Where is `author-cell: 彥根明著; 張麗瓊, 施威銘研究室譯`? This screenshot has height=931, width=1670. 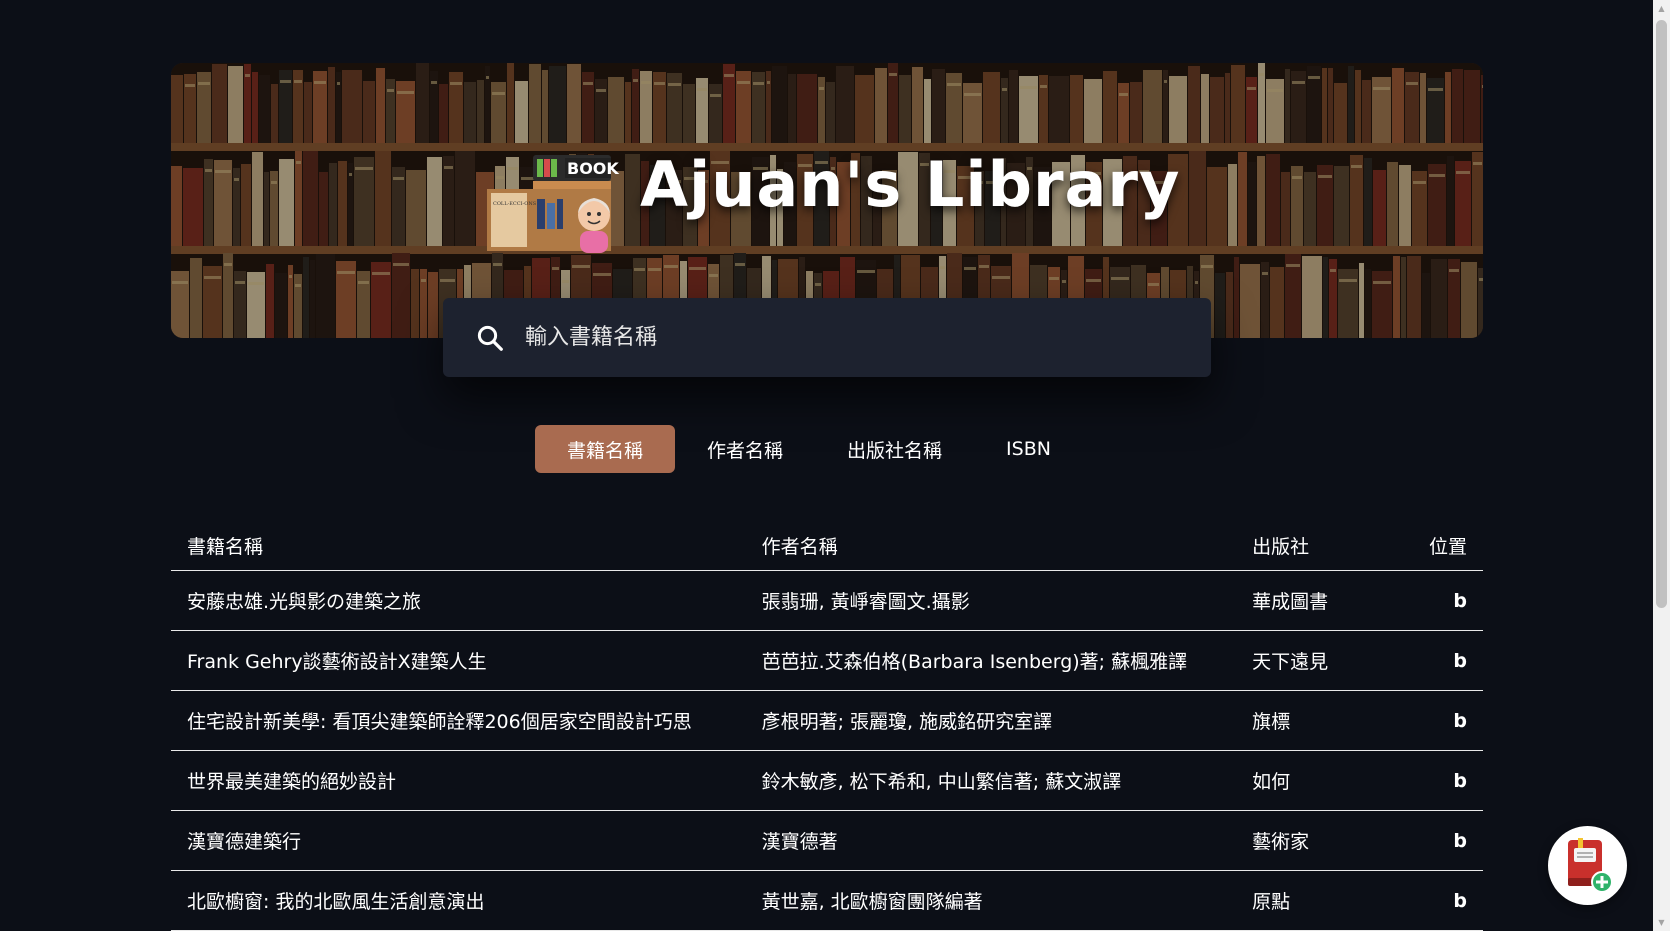
author-cell: 彥根明著; 張麗瓊, 施威銘研究室譯 is located at coordinates (991, 720).